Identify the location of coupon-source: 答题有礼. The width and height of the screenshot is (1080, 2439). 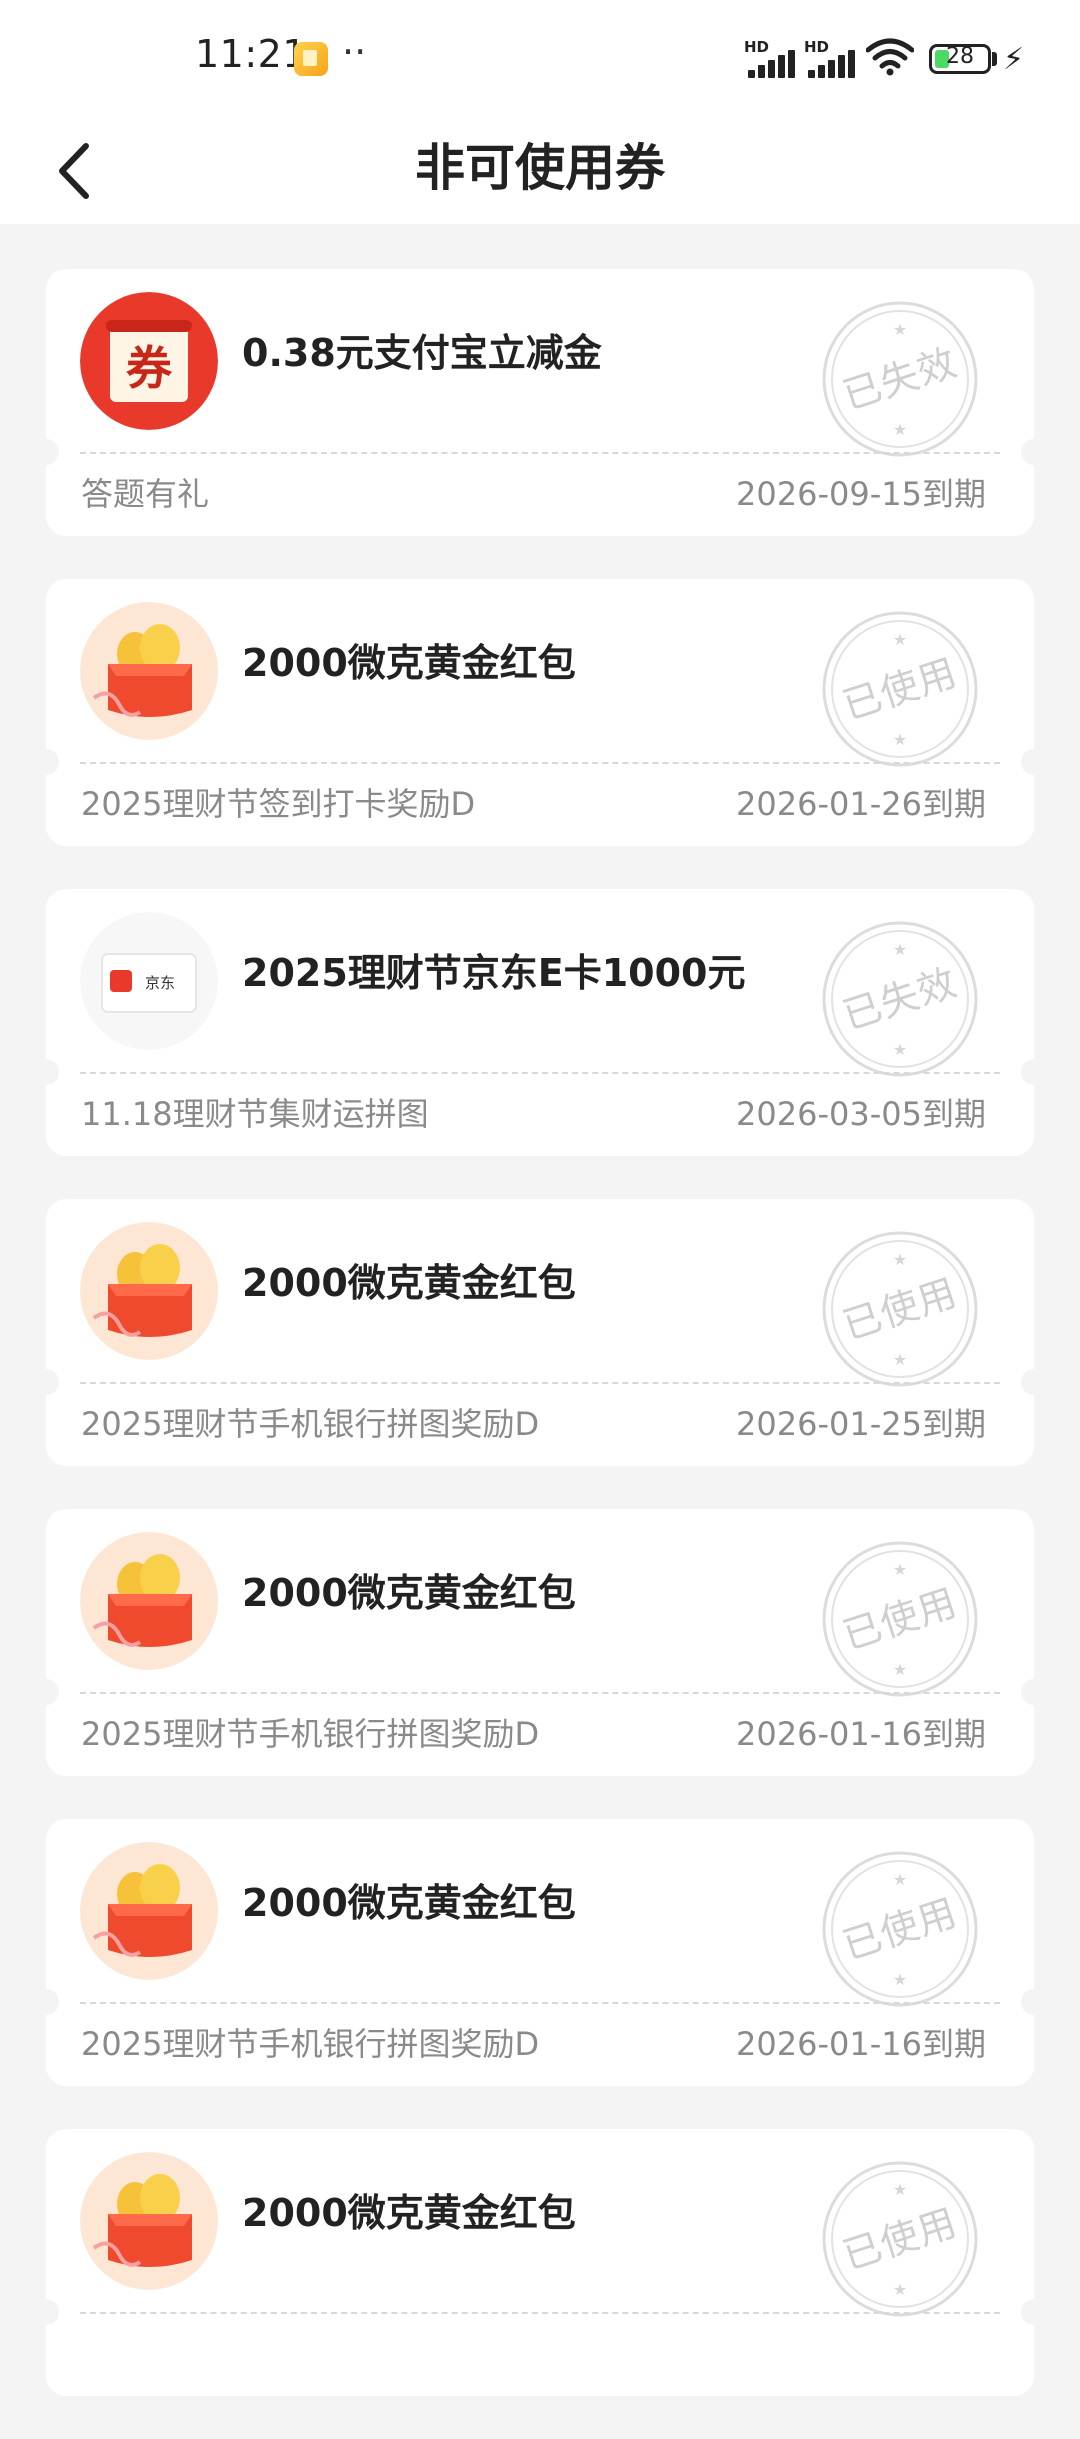
(145, 494).